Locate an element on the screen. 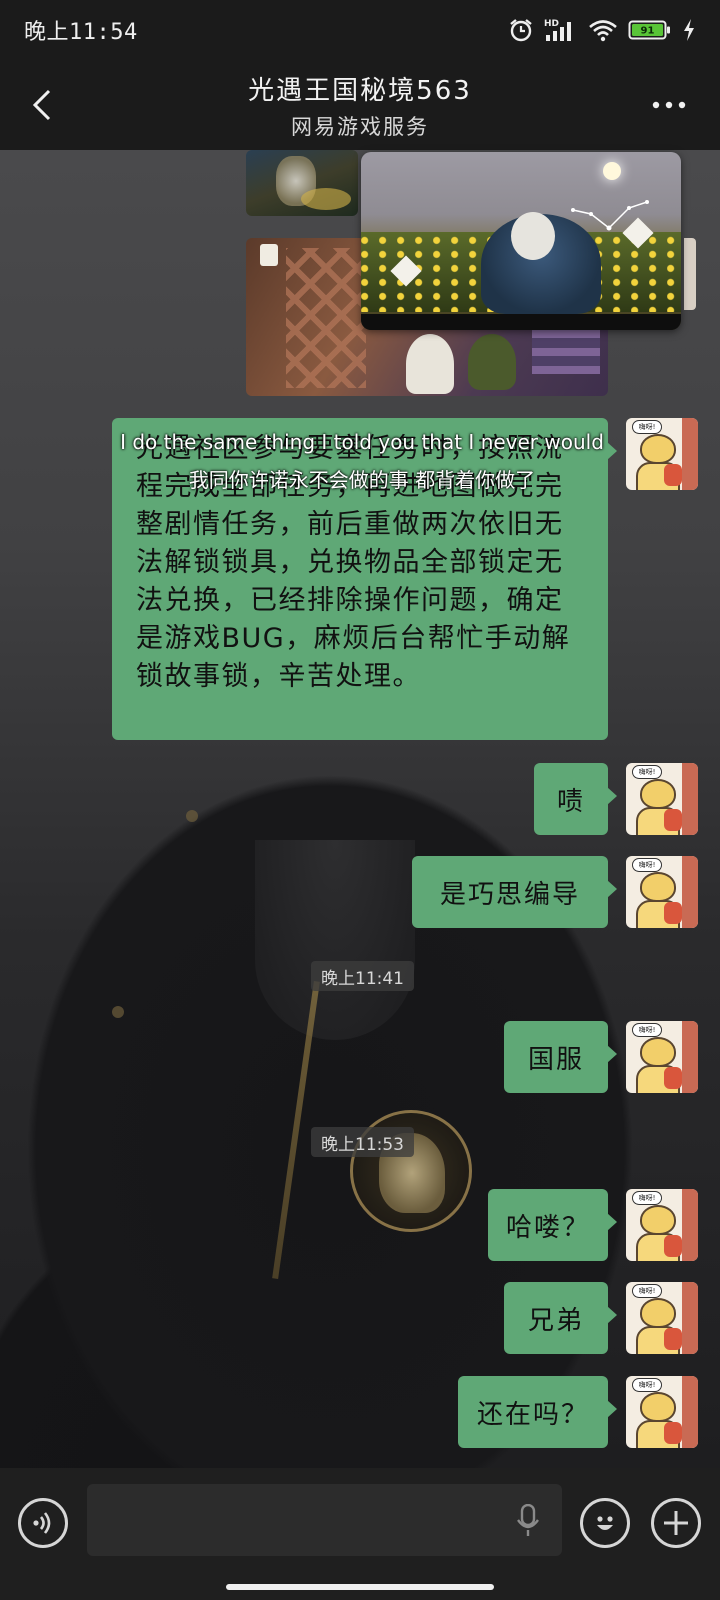 The height and width of the screenshot is (1600, 720). message-text: 国服 is located at coordinates (555, 1059).